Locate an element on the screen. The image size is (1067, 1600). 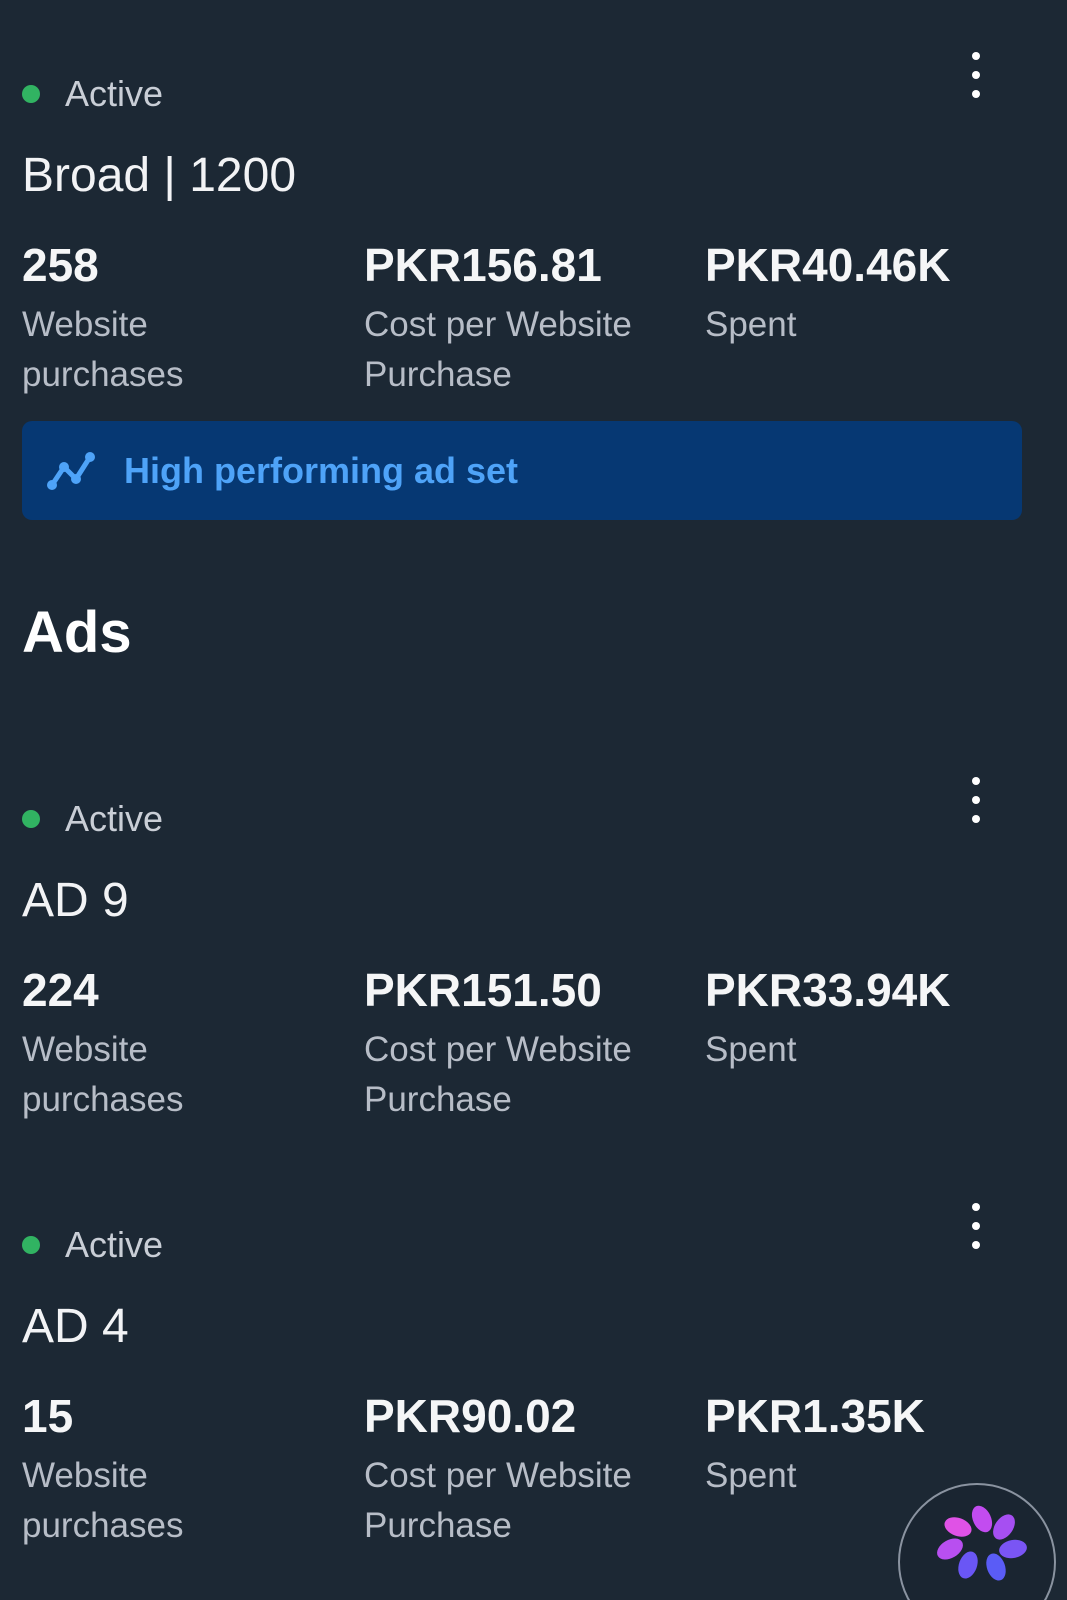
assistant-sparkle-icon is located at coordinates (982, 1543).